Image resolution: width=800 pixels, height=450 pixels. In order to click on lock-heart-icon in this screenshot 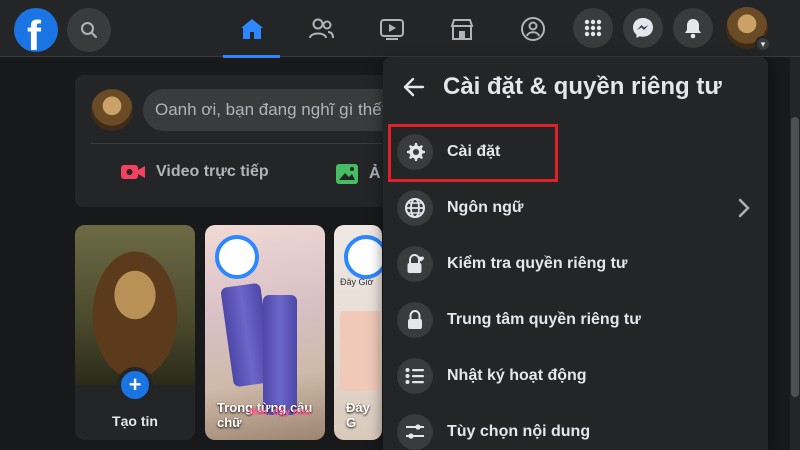, I will do `click(415, 264)`.